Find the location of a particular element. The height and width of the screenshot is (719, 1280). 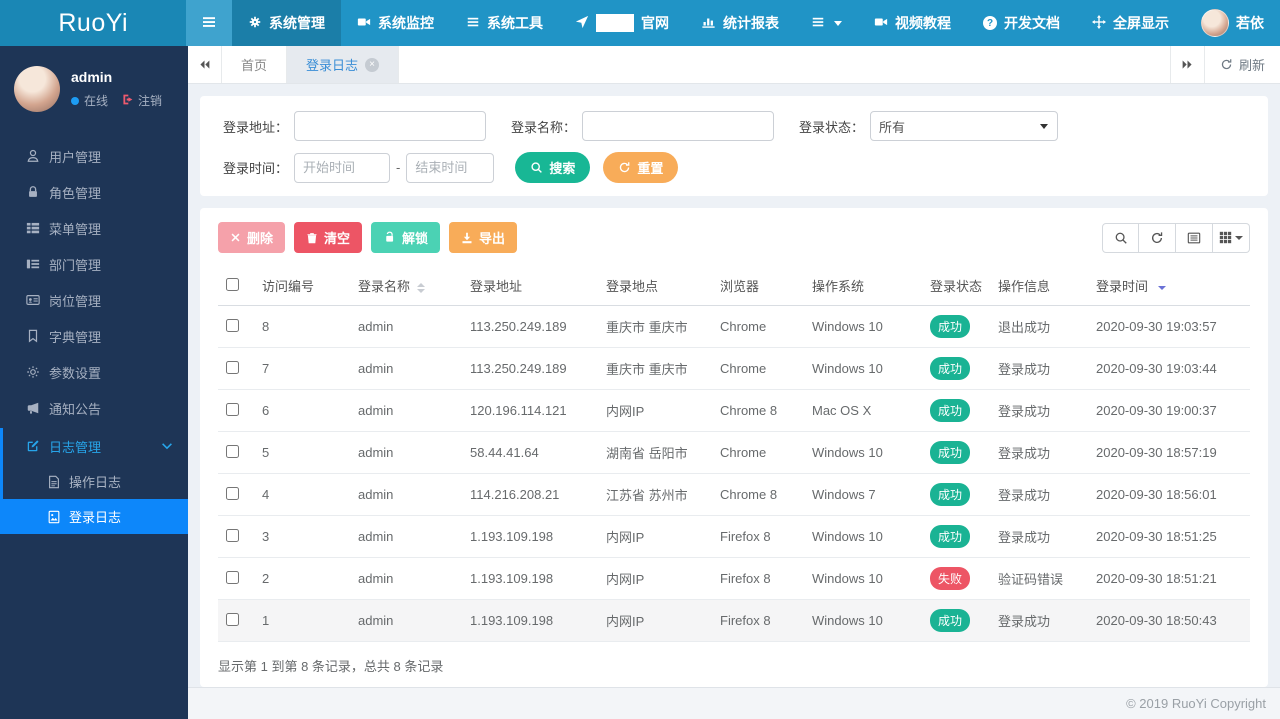

tab-login-log: 登录日志 × is located at coordinates (343, 64).